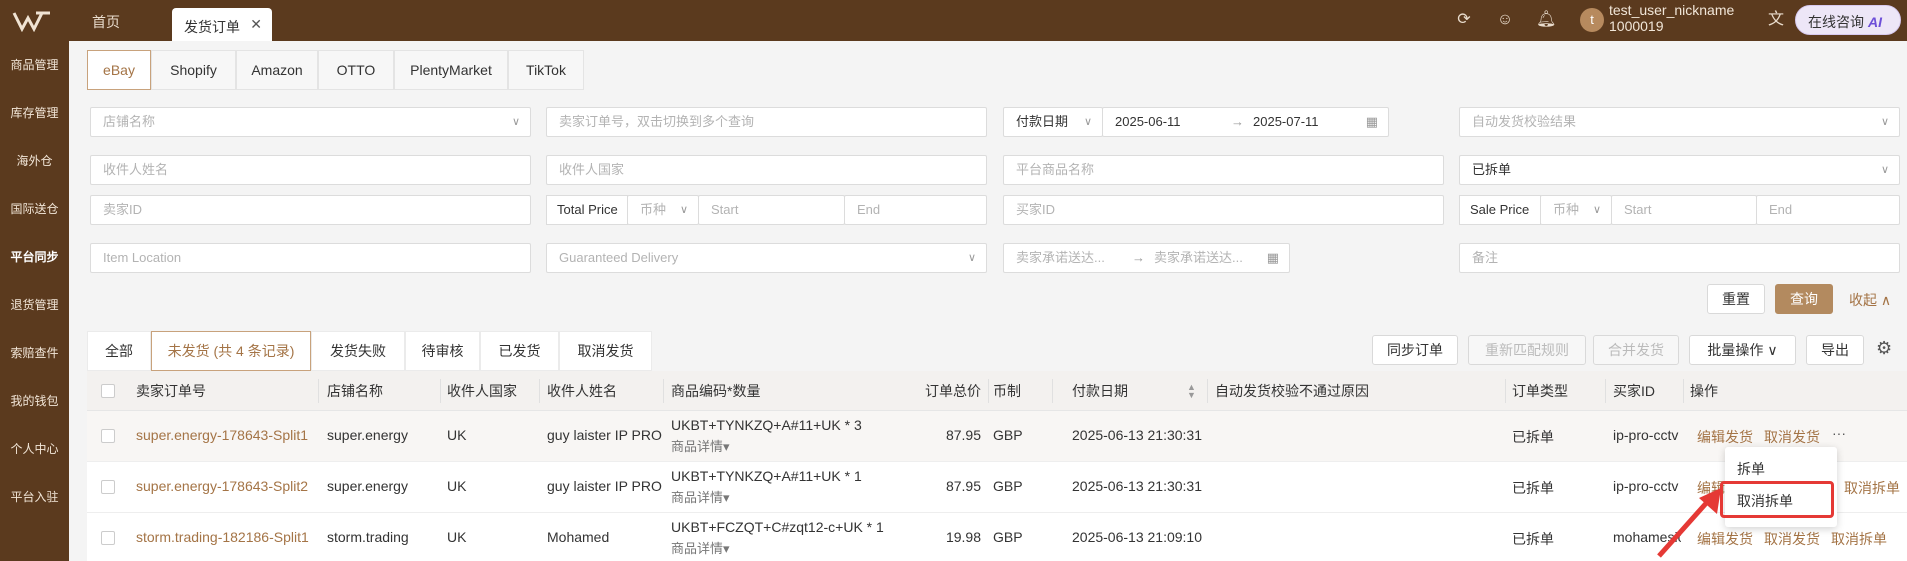 The height and width of the screenshot is (561, 1907). I want to click on bell-icon: 🔔︎, so click(1546, 20).